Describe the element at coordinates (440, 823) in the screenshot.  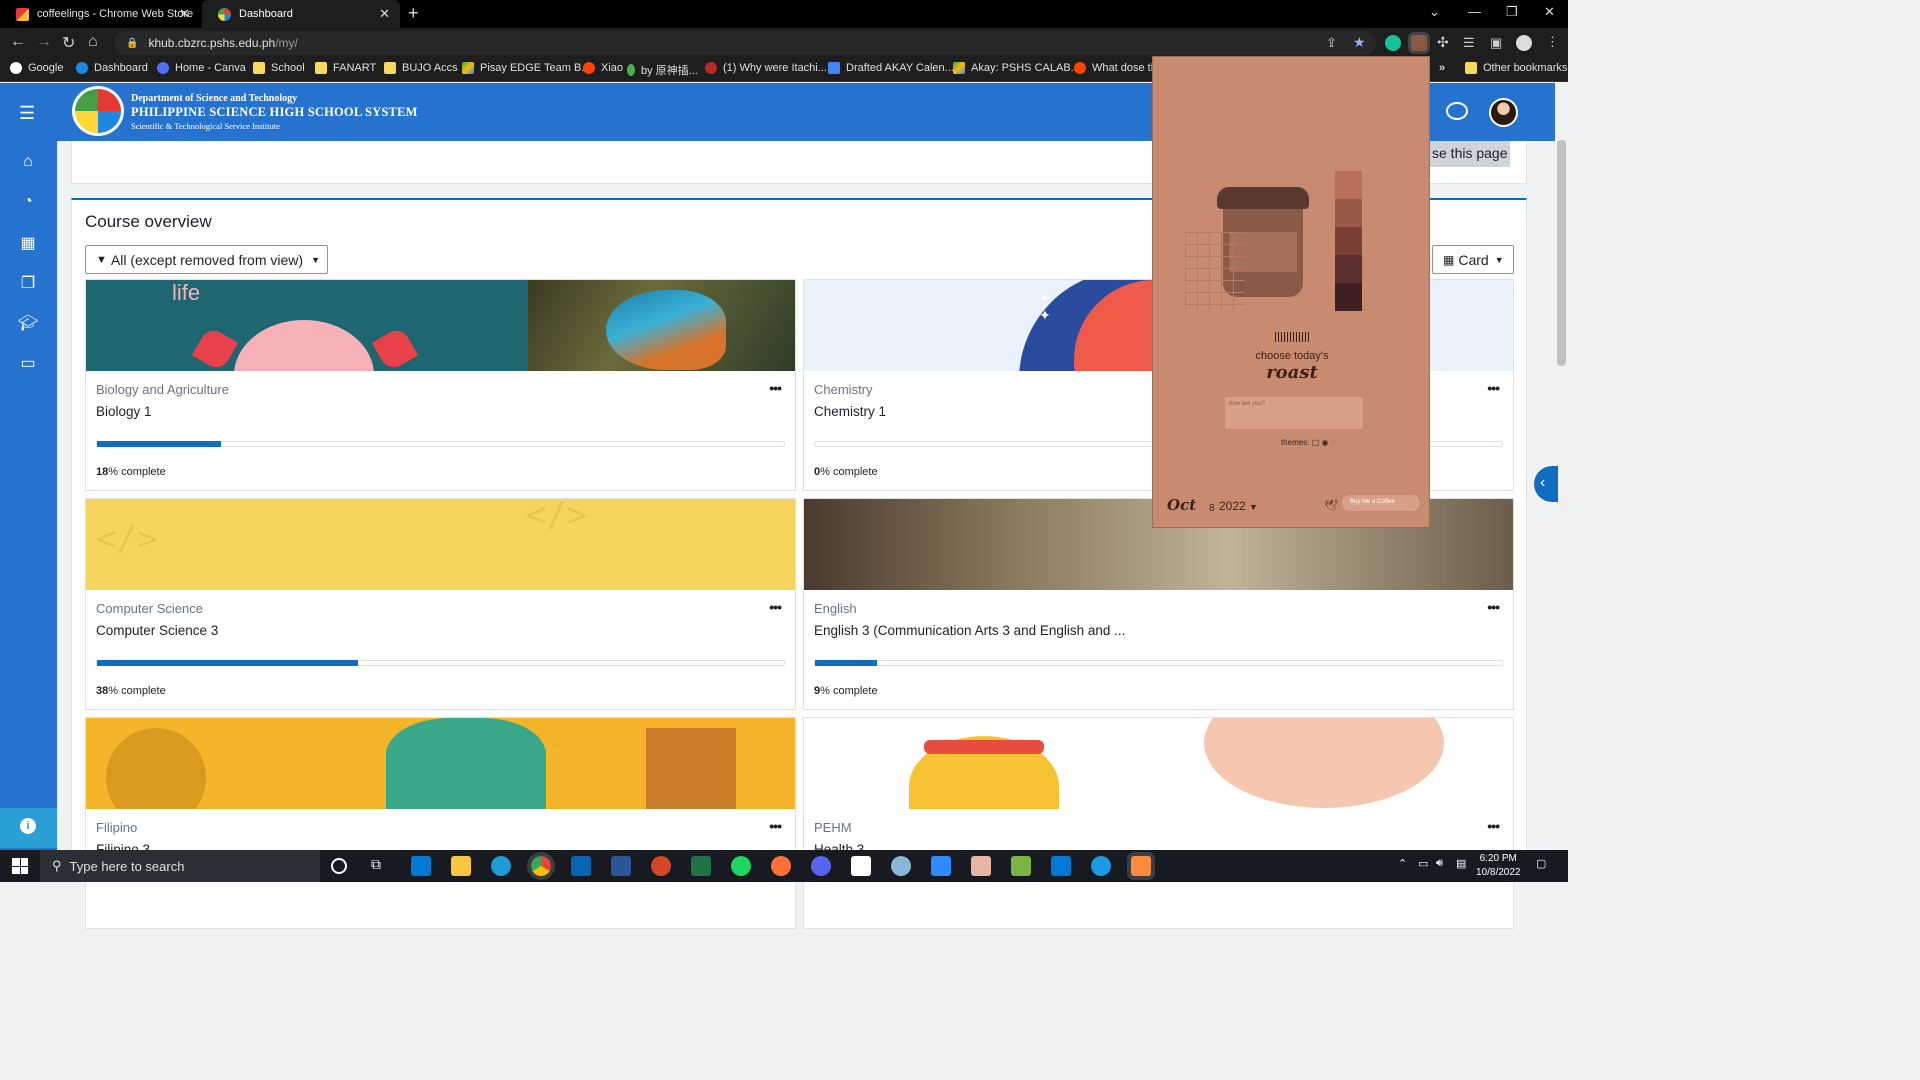
I see `course-card: Filipino Filipino 3 •••` at that location.